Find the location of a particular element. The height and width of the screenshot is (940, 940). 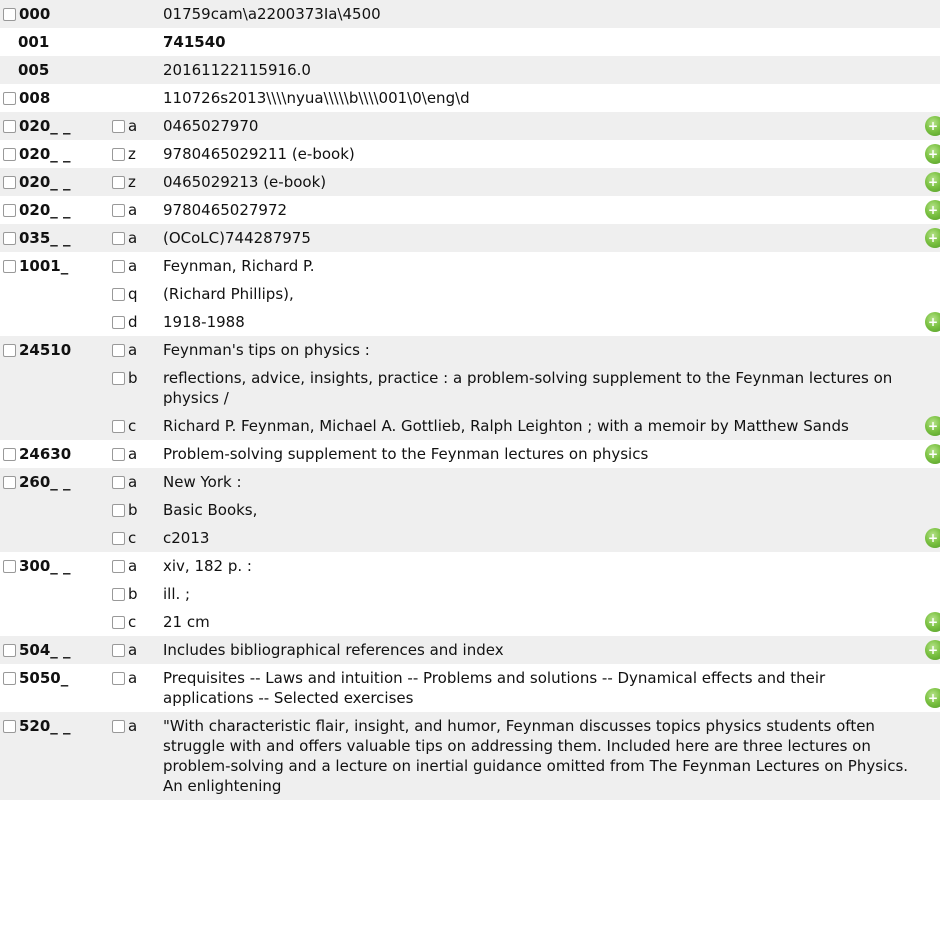

subfield-value: c2013 is located at coordinates (186, 538).